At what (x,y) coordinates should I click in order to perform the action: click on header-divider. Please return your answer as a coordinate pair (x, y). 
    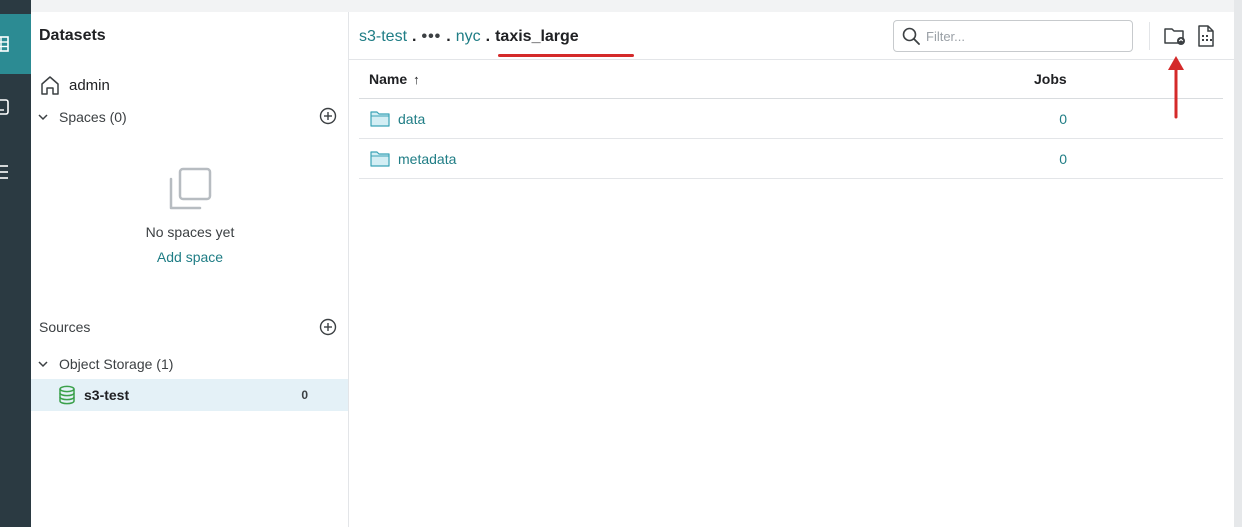
    Looking at the image, I should click on (1149, 36).